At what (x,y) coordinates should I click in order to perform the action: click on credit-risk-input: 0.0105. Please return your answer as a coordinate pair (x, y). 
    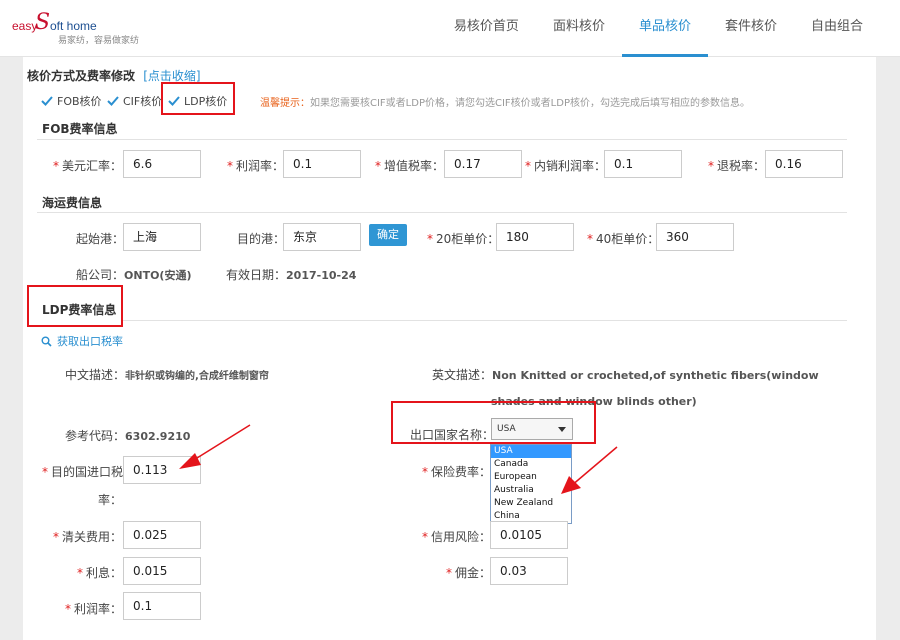
    Looking at the image, I should click on (529, 535).